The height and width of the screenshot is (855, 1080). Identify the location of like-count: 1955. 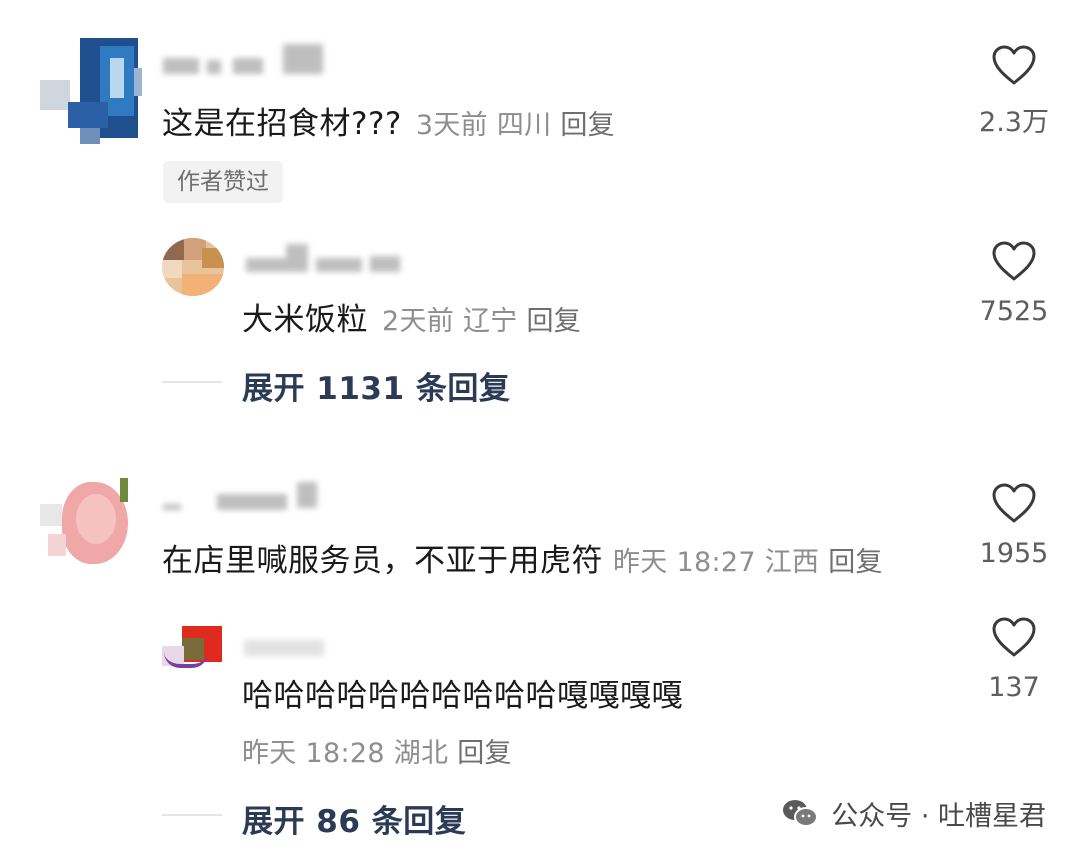
(1014, 553).